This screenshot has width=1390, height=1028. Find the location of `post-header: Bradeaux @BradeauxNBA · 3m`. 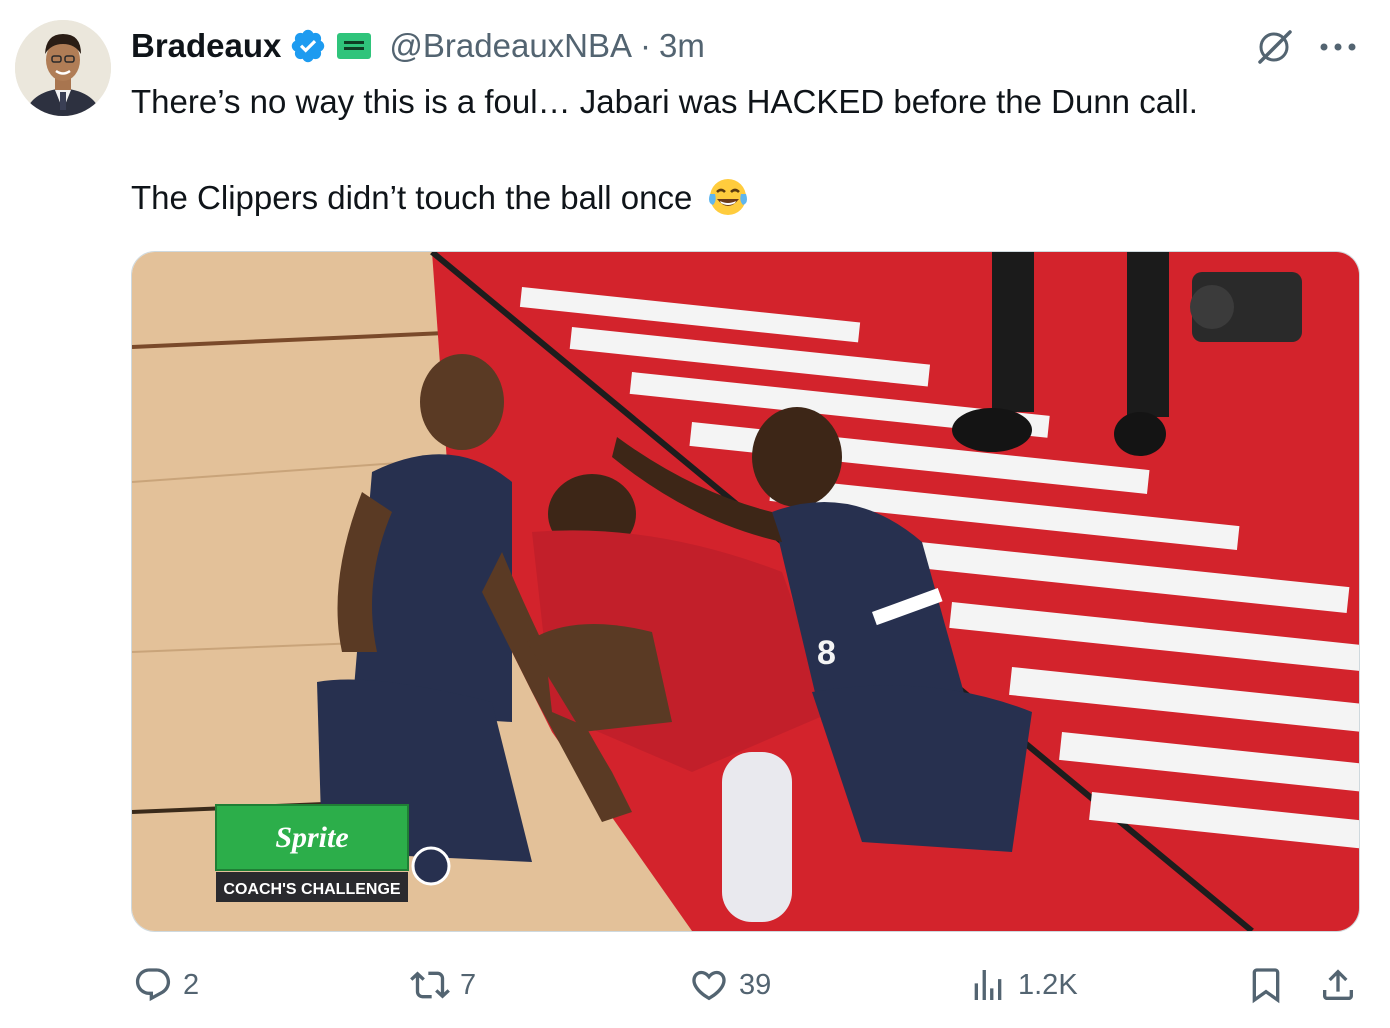

post-header: Bradeaux @BradeauxNBA · 3m is located at coordinates (418, 46).